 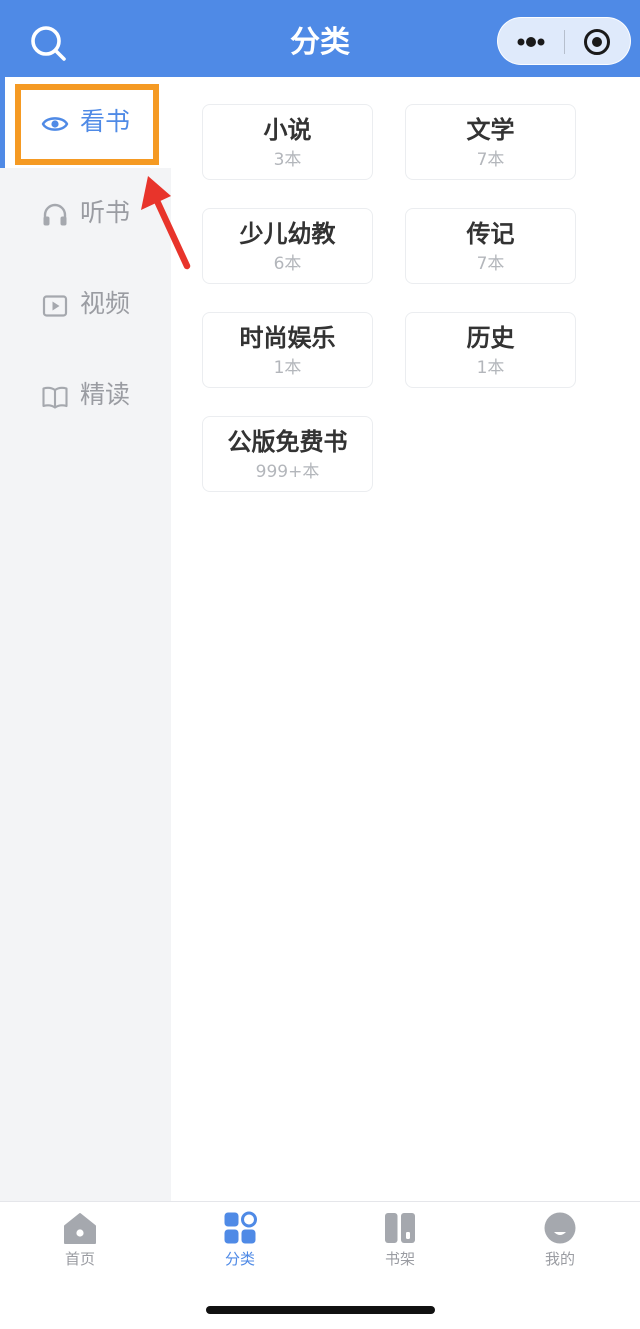 I want to click on headphones-icon, so click(x=55, y=214).